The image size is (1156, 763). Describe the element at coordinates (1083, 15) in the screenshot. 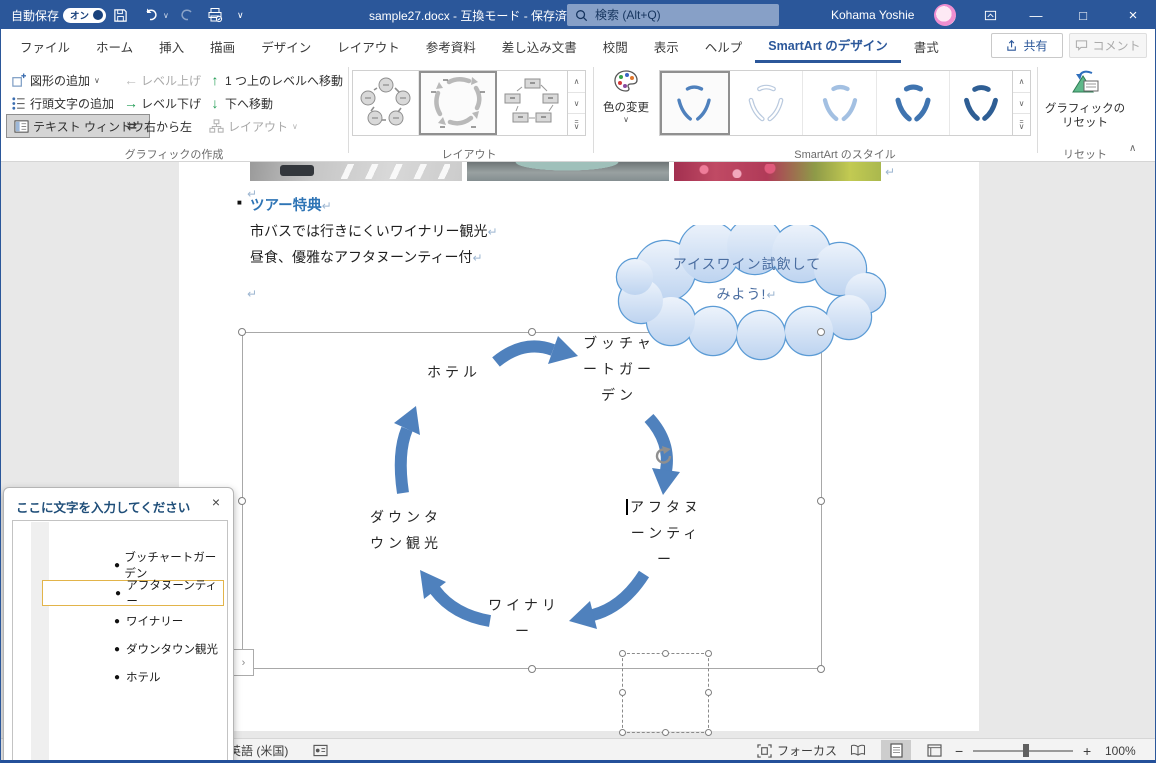

I see `maximize-button: □` at that location.